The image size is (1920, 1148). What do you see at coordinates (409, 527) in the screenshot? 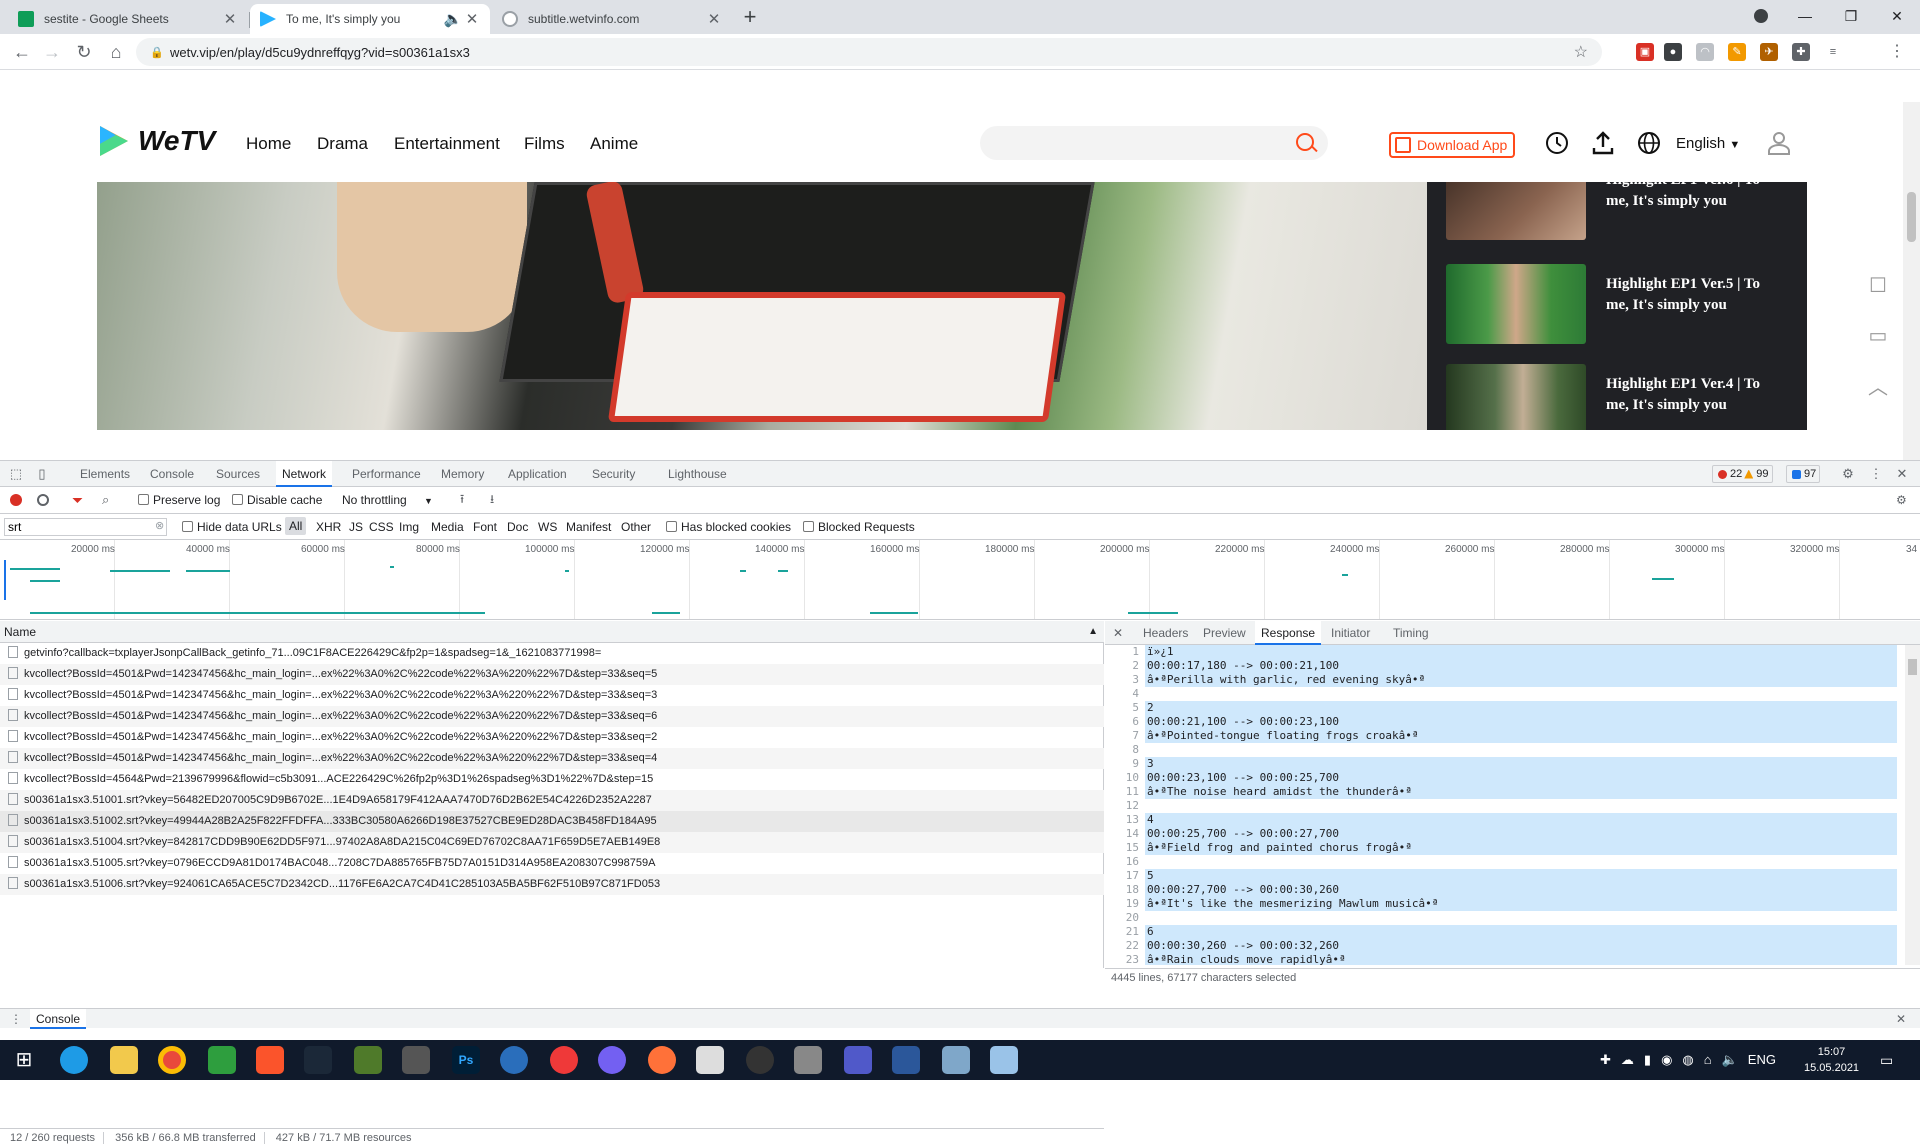
I see `type-filter-img: Img` at bounding box center [409, 527].